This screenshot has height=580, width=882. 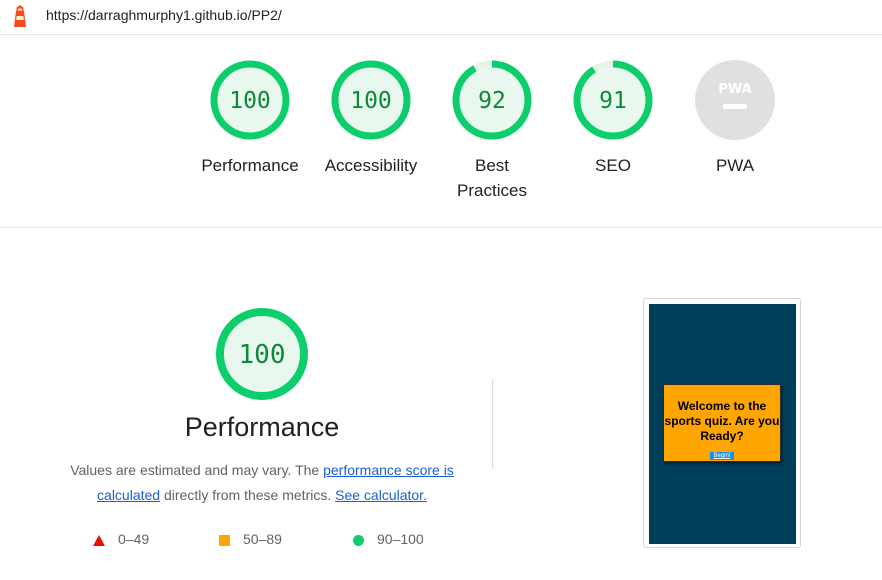 I want to click on gauge-best-practices: 92 Best Practices, so click(x=492, y=131).